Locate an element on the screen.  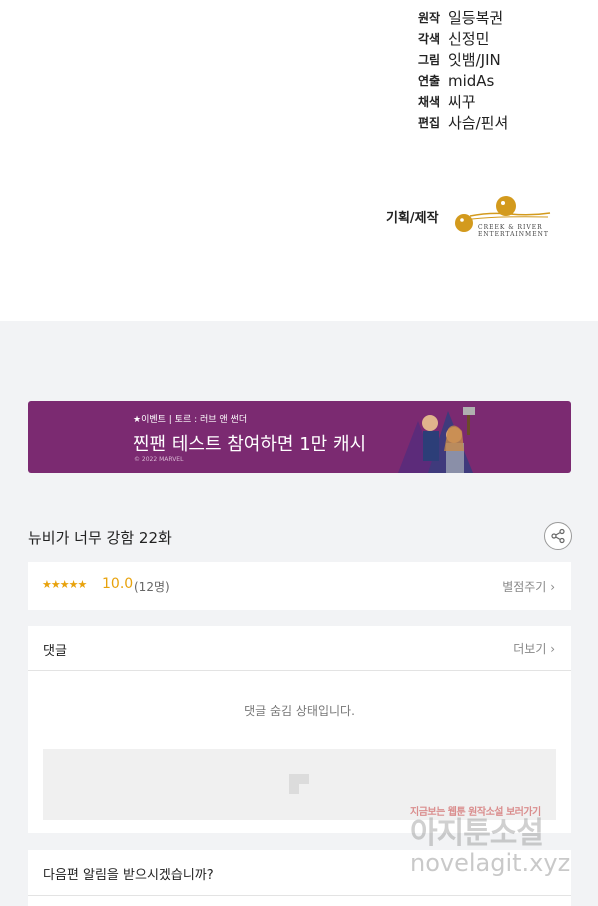
rating-stars: ★★★★★ is located at coordinates (64, 584).